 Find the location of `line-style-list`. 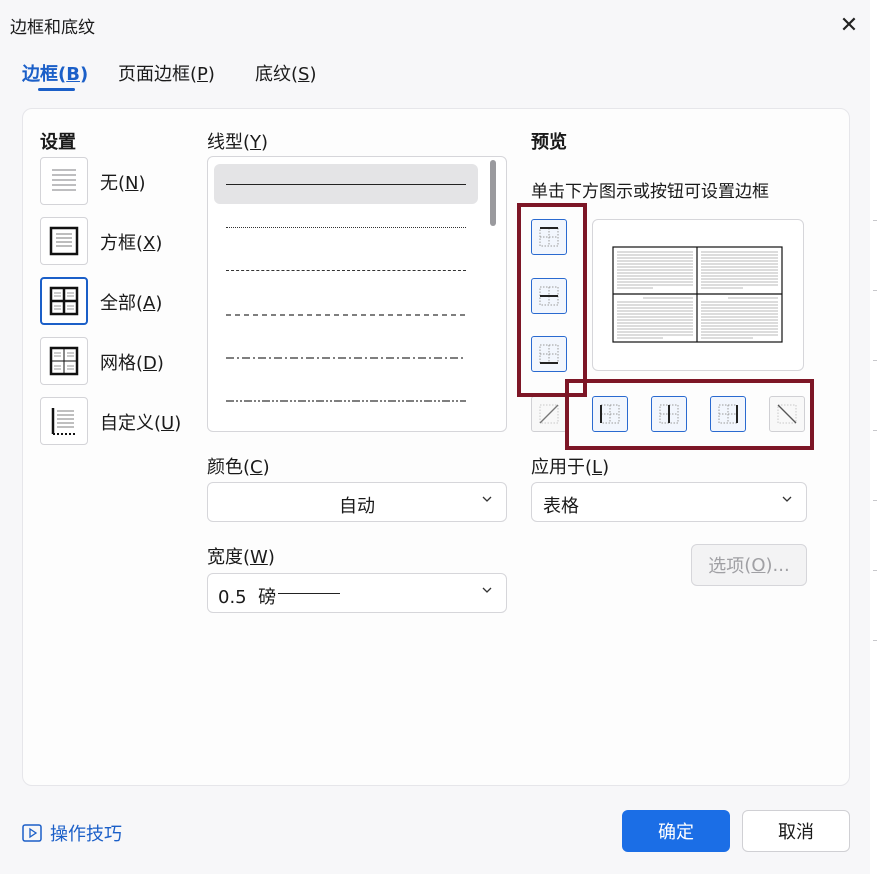

line-style-list is located at coordinates (357, 294).